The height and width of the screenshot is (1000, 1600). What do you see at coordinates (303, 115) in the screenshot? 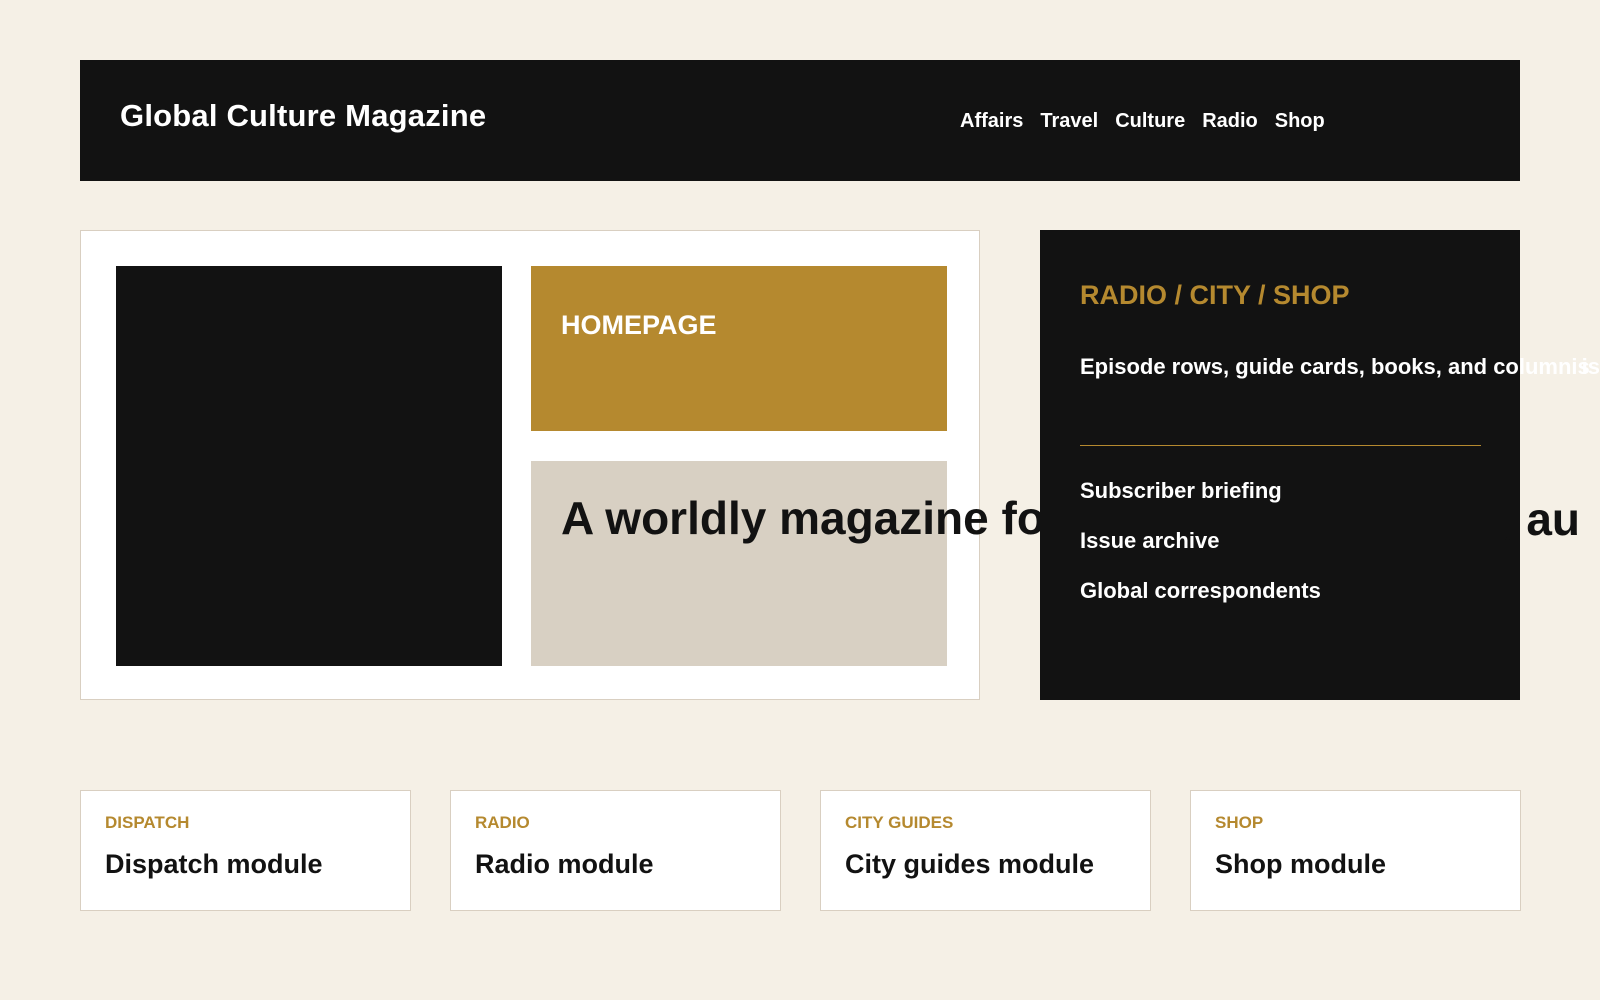
I see `site-brand: Global Culture Magazine` at bounding box center [303, 115].